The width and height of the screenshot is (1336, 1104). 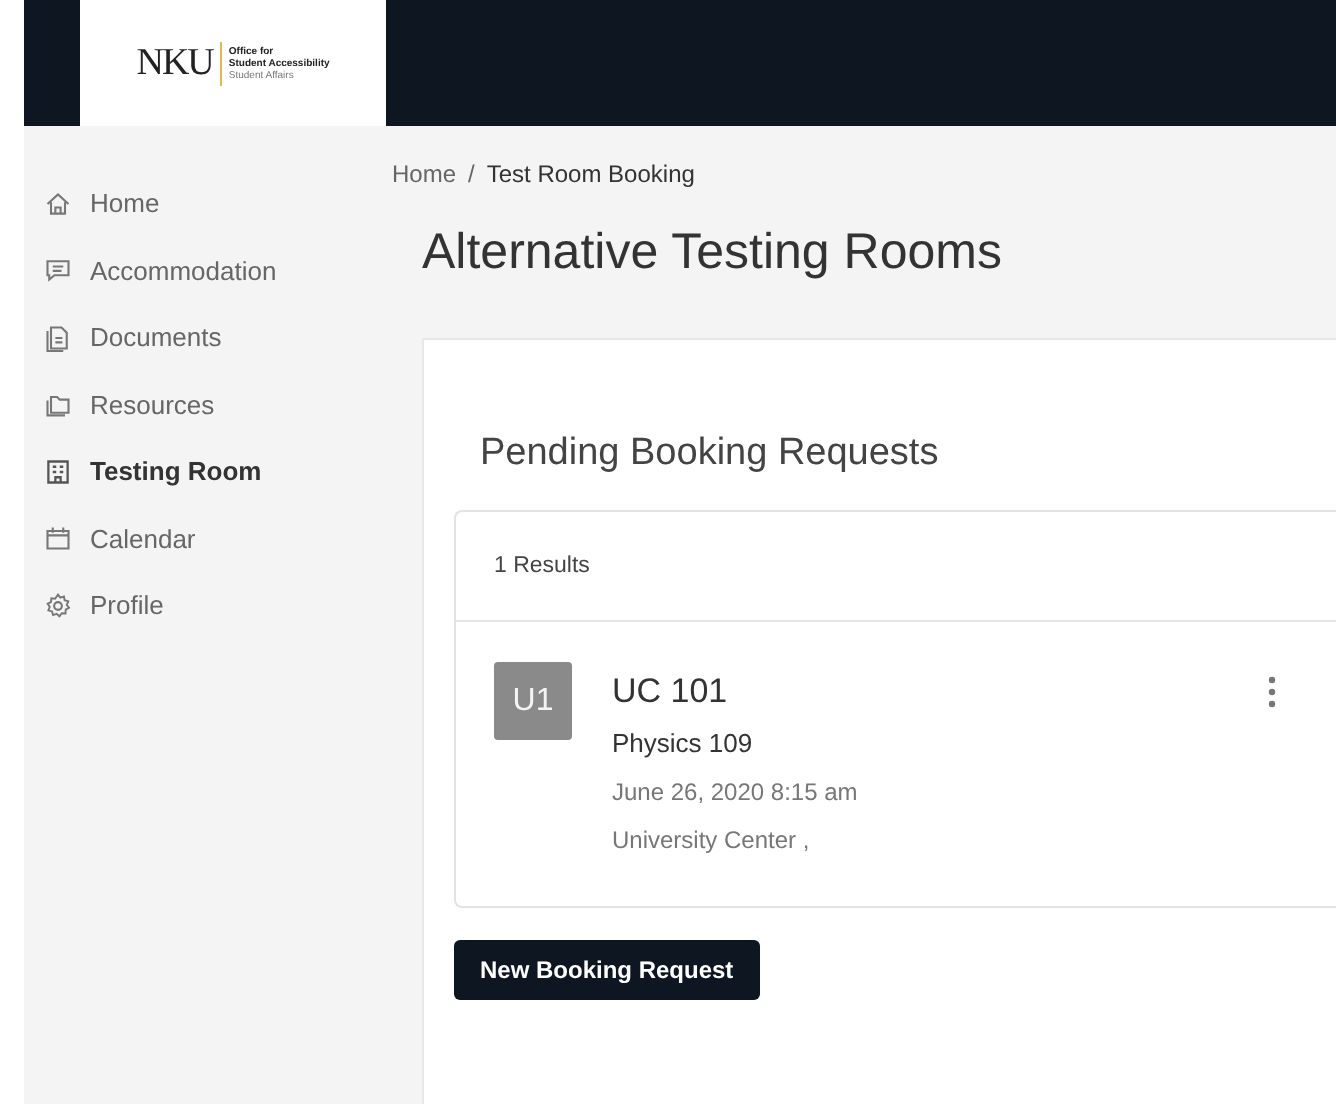 I want to click on breadcrumb-link: Home, so click(x=424, y=174).